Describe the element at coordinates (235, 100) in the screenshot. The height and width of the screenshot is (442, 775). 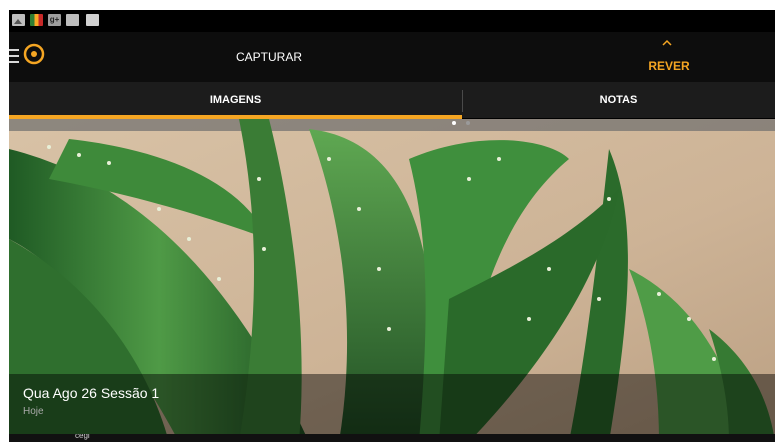
I see `tab-imagens: IMAGENS` at that location.